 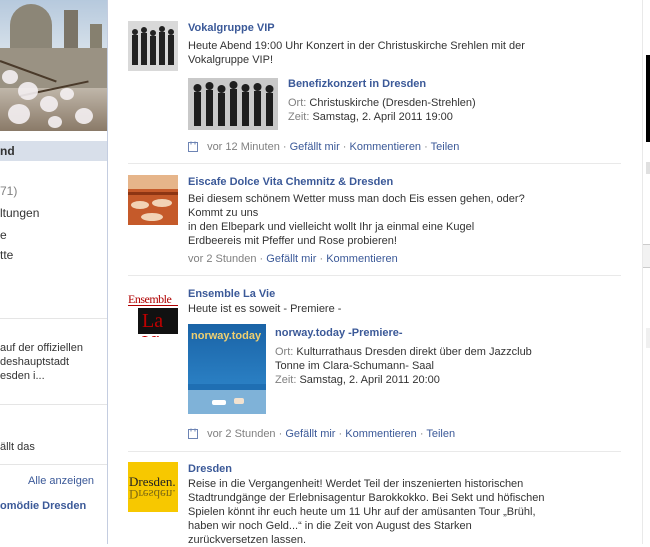 I want to click on event-poster: norway.today, so click(x=227, y=369).